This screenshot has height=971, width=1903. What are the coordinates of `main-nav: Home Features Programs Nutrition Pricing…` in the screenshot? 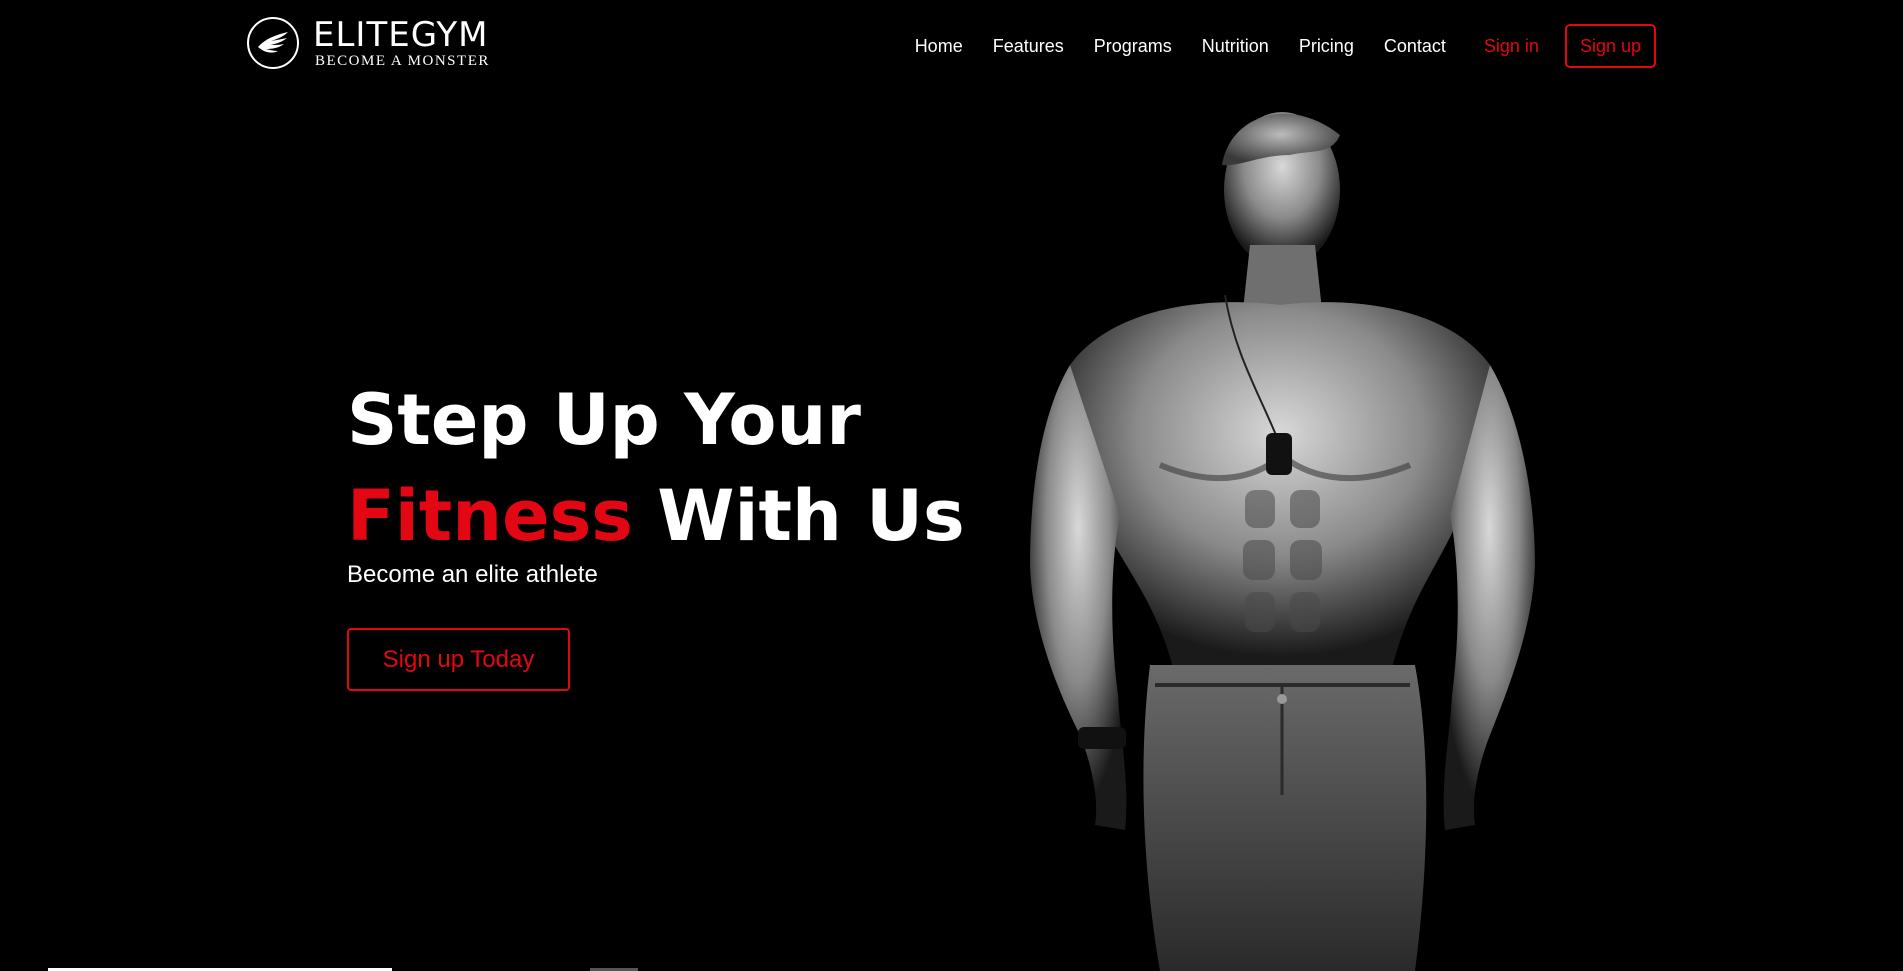 It's located at (1270, 46).